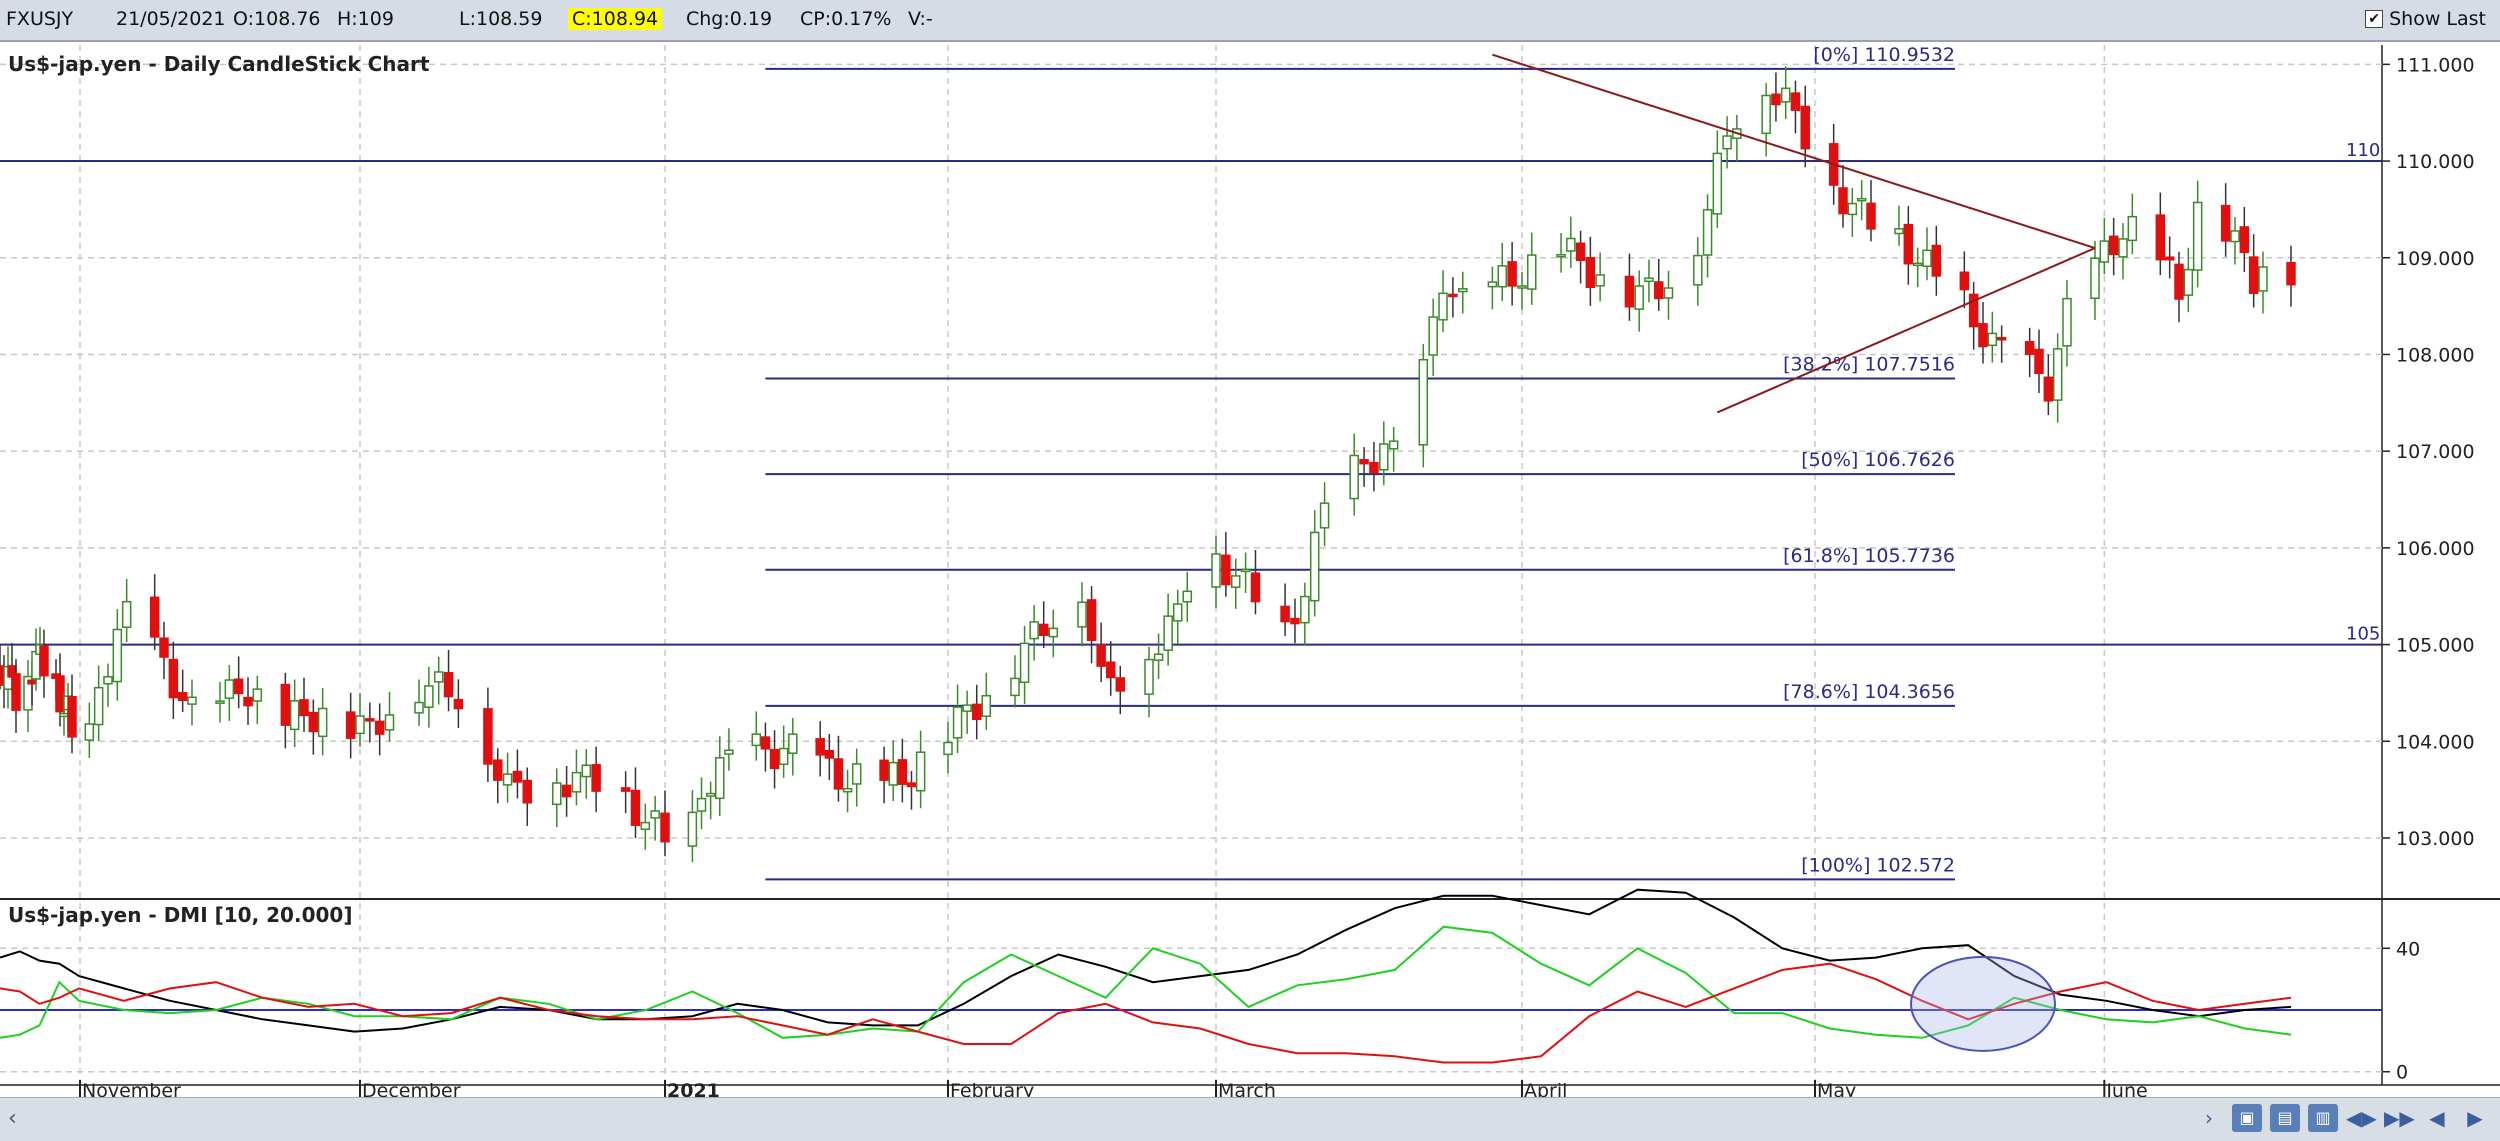  Describe the element at coordinates (2435, 646) in the screenshot. I see `price-tick-label: 105.000` at that location.